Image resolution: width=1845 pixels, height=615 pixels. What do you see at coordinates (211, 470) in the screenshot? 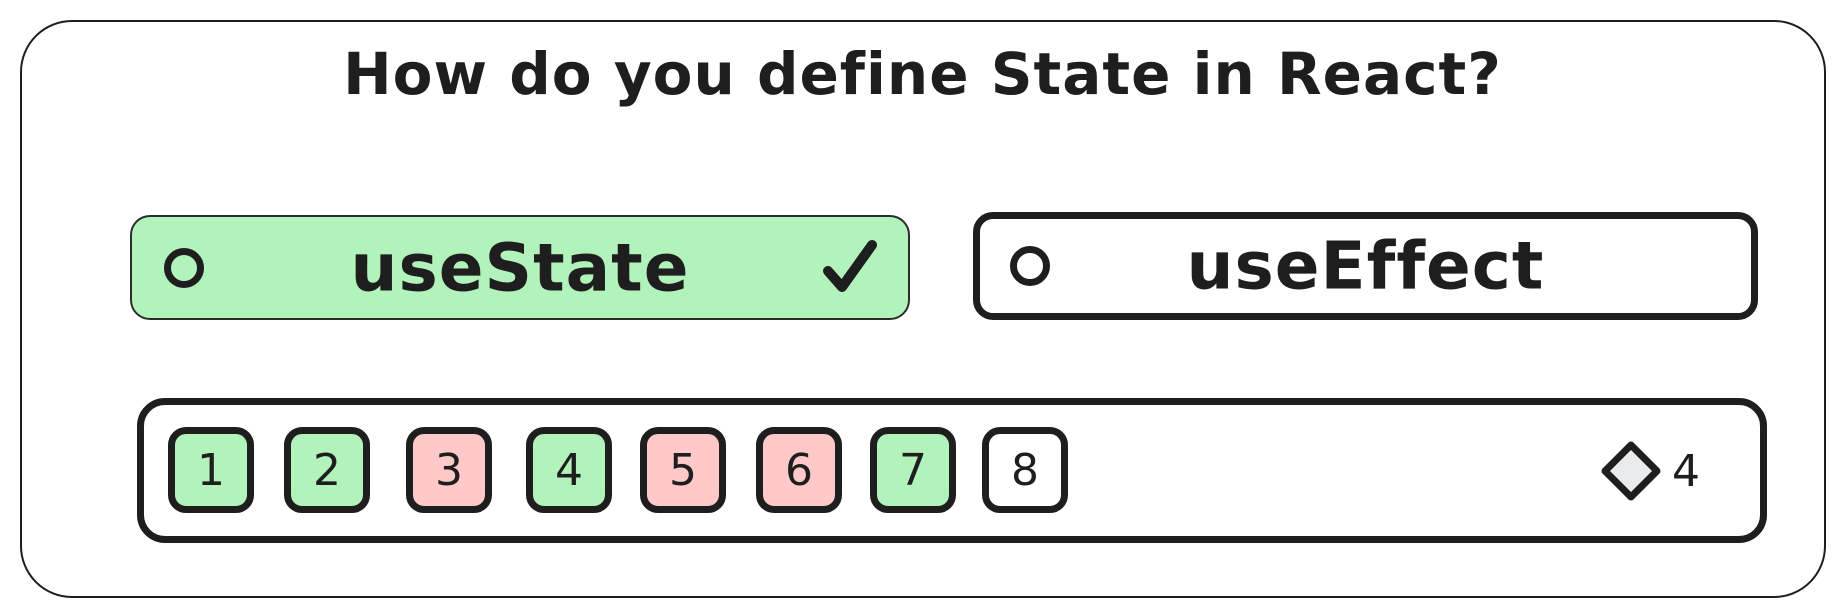
I see `question-number-1: 1` at bounding box center [211, 470].